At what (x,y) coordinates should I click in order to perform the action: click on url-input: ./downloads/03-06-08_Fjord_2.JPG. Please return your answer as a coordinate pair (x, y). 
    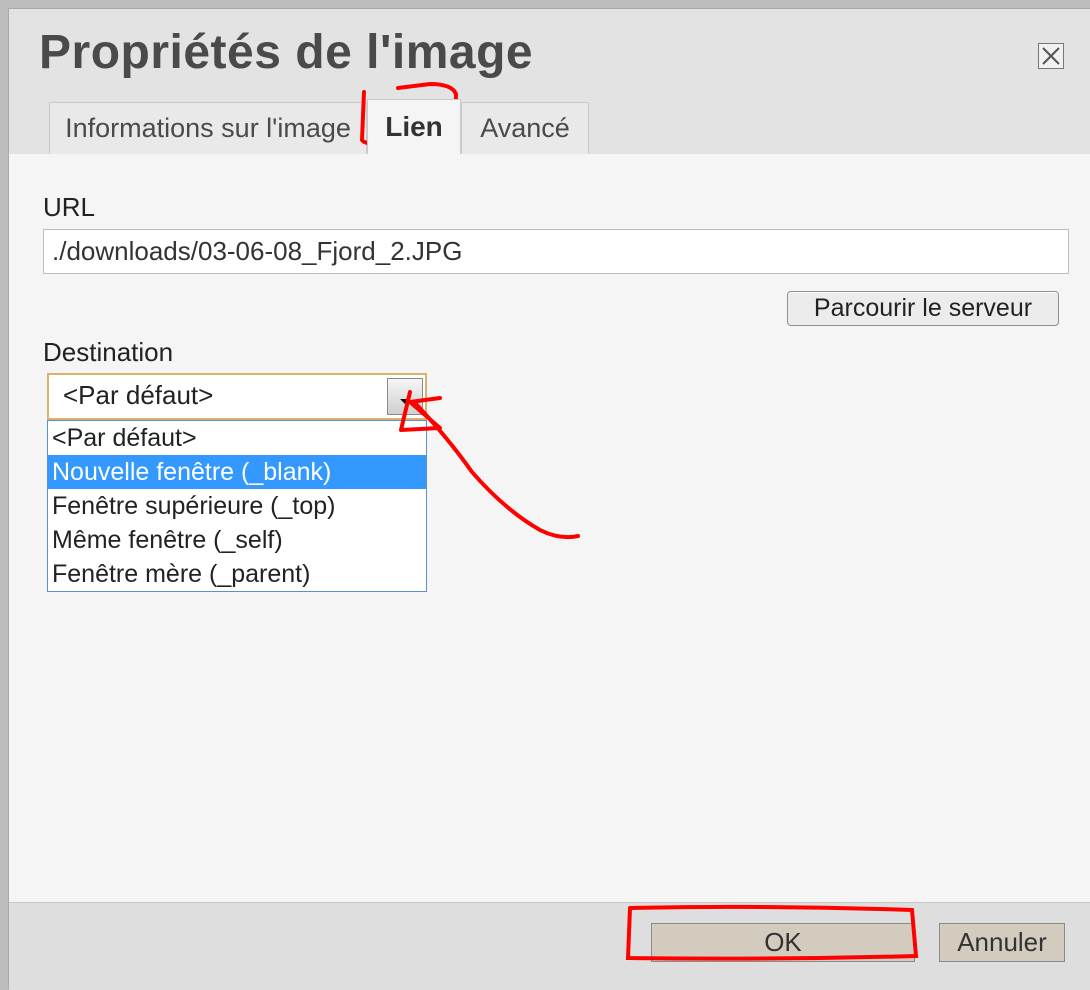
    Looking at the image, I should click on (556, 251).